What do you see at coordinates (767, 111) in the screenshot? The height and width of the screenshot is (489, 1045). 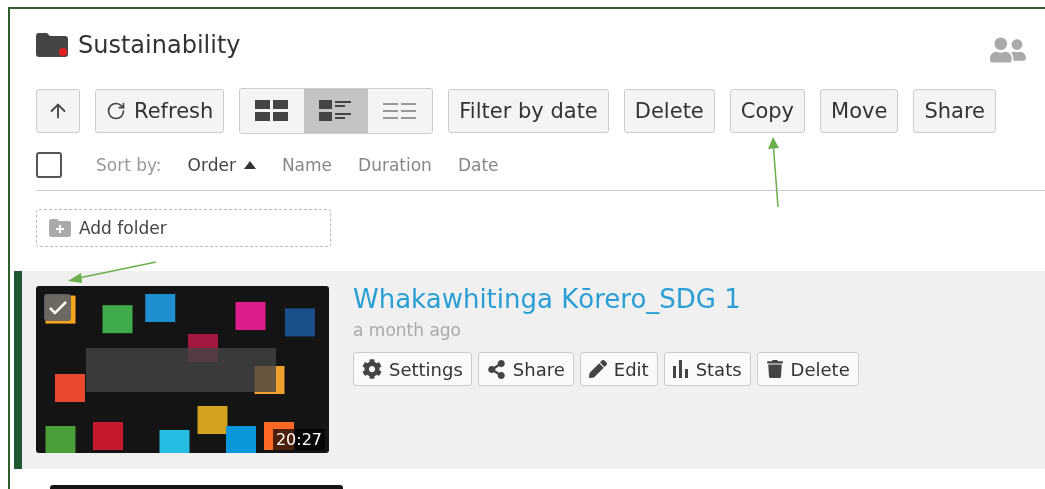 I see `toolbar-button: Copy` at bounding box center [767, 111].